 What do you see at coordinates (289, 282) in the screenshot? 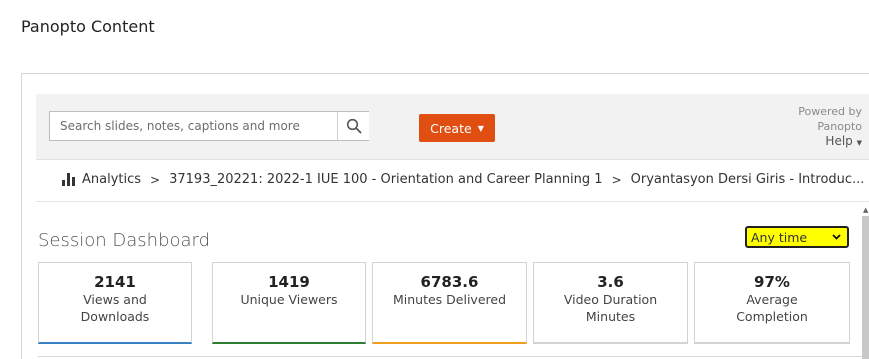
I see `stat-value: 1419` at bounding box center [289, 282].